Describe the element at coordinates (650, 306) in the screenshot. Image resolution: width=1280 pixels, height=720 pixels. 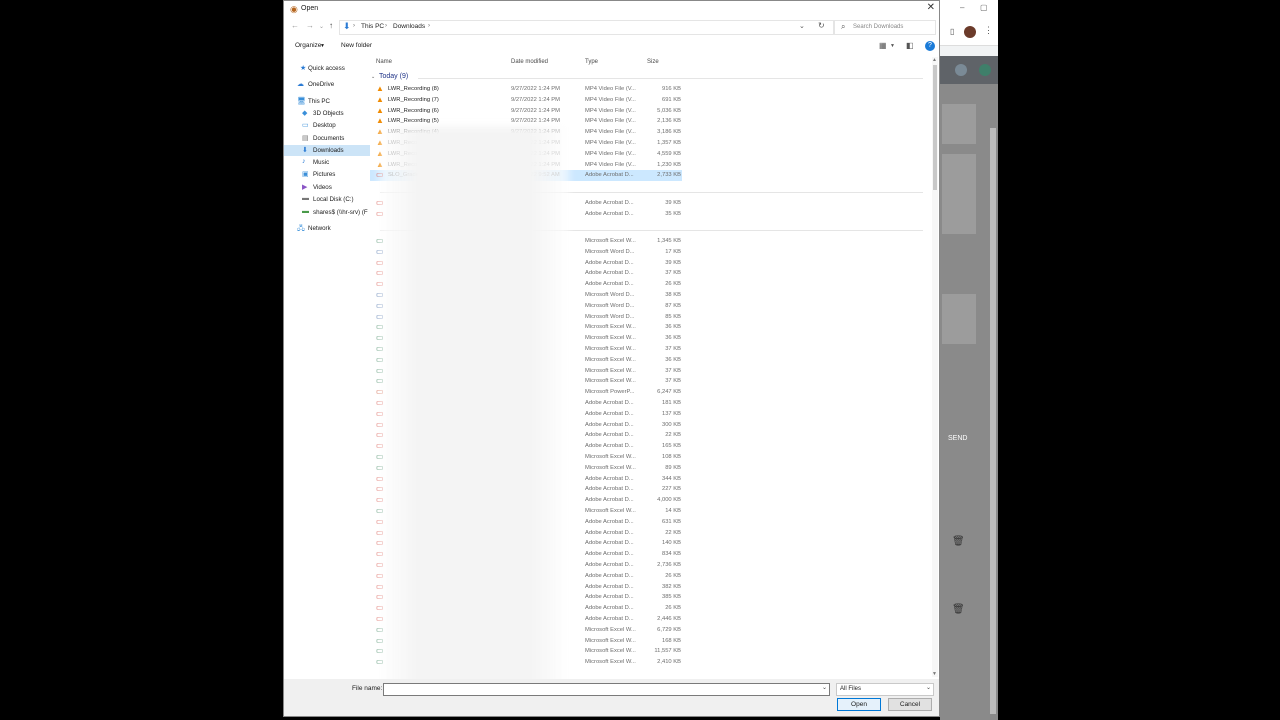
I see `file-row: ▭ Microsoft Word D... 87 KB` at that location.